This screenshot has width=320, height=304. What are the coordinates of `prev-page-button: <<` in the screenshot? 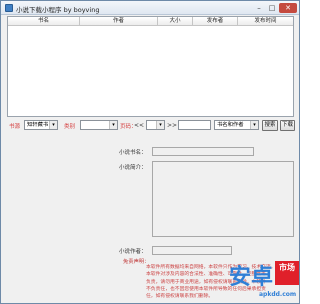 It's located at (139, 125).